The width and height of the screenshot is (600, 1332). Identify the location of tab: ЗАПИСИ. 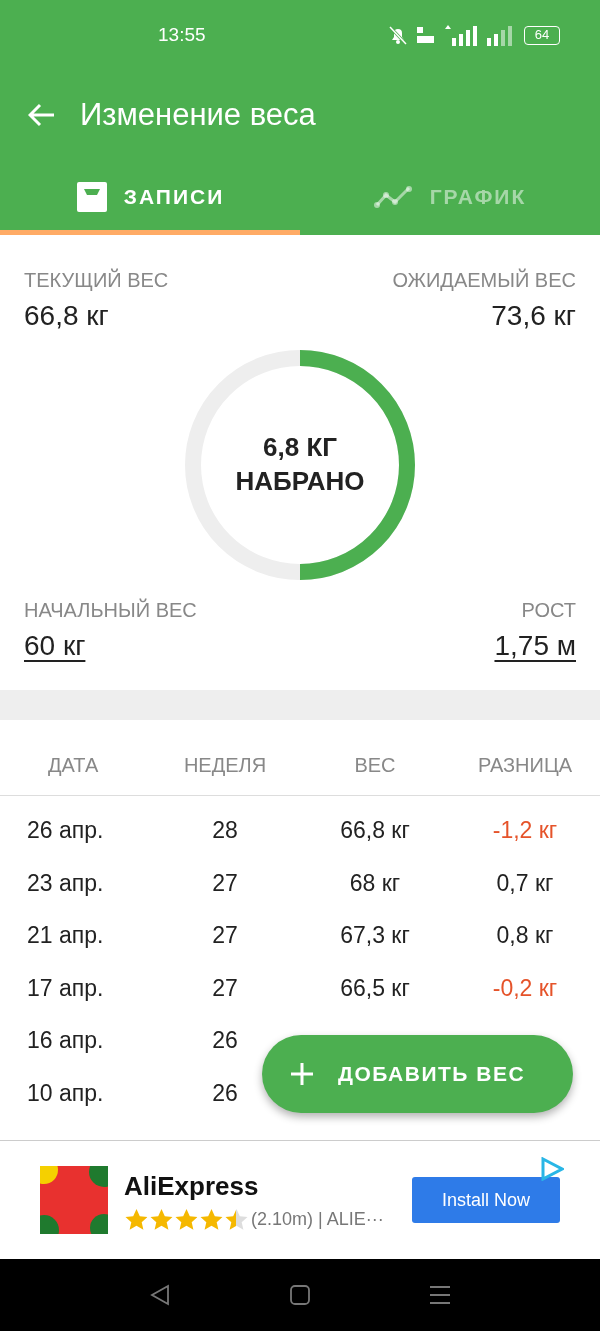
(150, 197).